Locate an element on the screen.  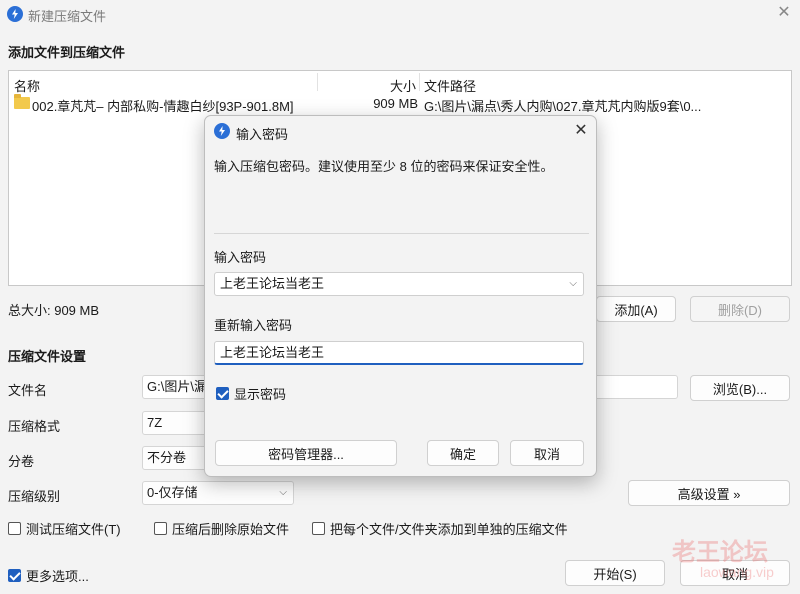
start-button: 开始(S) is located at coordinates (615, 573).